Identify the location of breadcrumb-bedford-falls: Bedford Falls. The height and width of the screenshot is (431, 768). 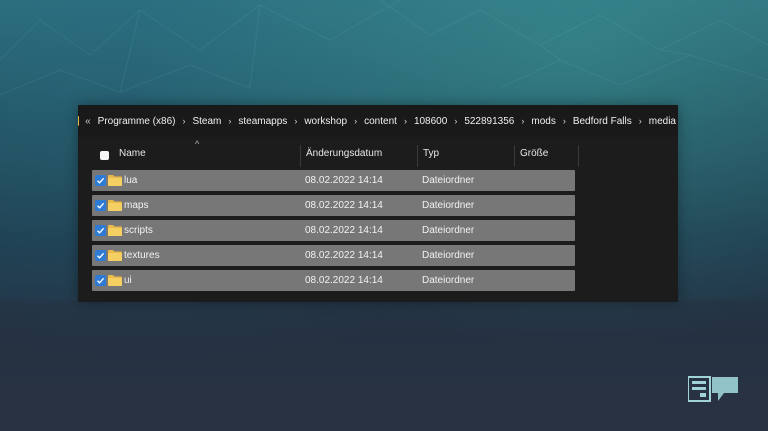
(602, 121).